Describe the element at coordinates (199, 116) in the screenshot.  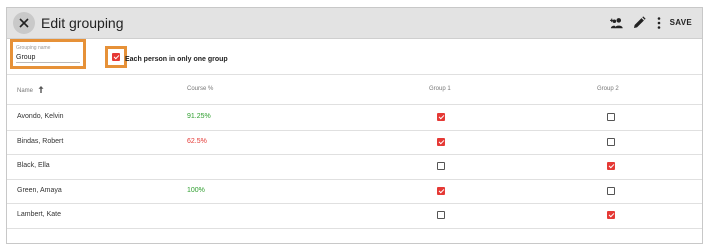
I see `row-course-percent: 91.25%` at that location.